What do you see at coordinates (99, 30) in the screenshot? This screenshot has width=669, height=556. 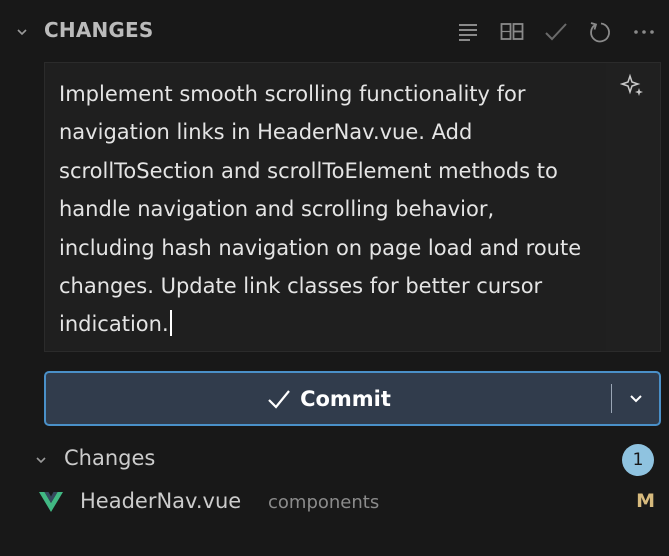 I see `section-title: CHANGES` at bounding box center [99, 30].